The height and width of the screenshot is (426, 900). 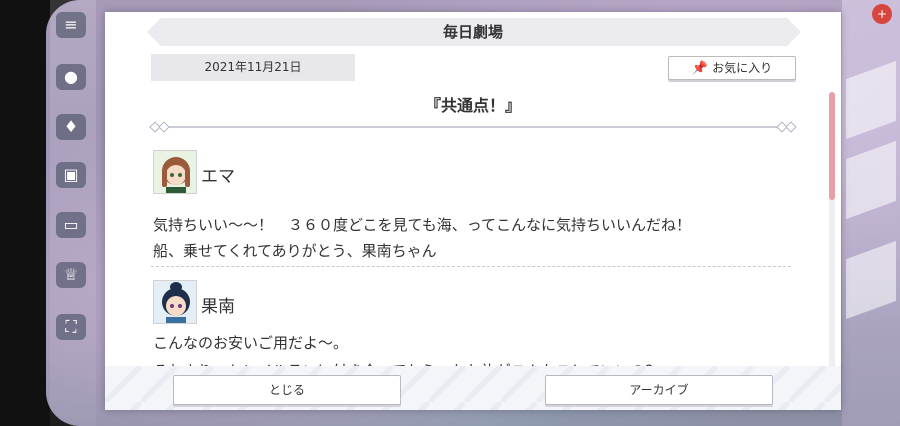 What do you see at coordinates (71, 327) in the screenshot?
I see `fullscreen-icon: ⛶` at bounding box center [71, 327].